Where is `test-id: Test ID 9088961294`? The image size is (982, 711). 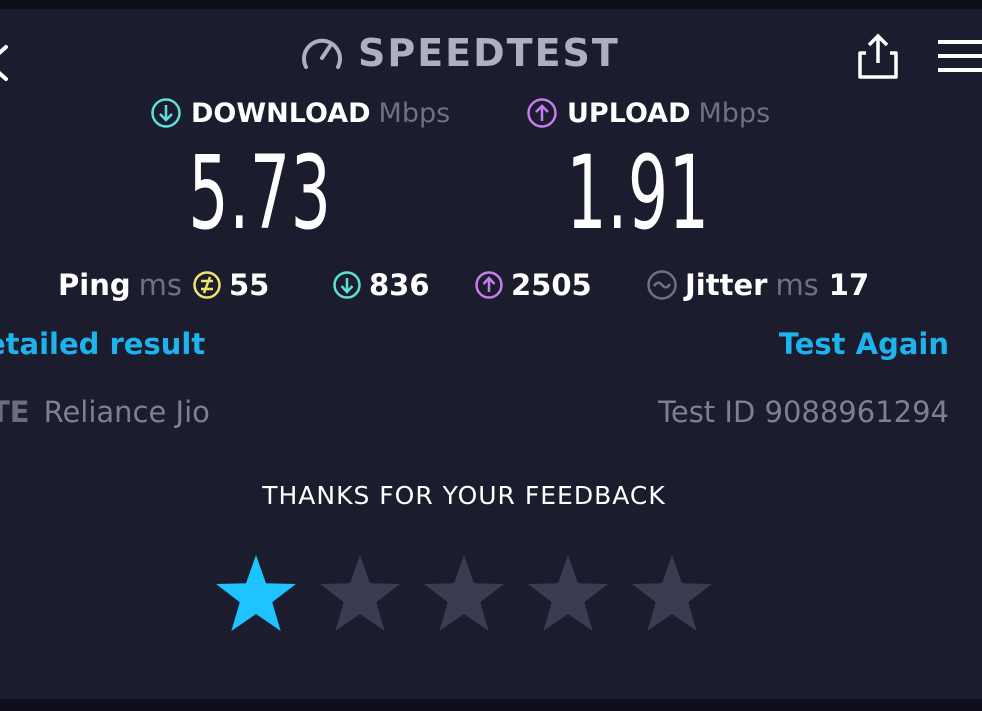
test-id: Test ID 9088961294 is located at coordinates (803, 412).